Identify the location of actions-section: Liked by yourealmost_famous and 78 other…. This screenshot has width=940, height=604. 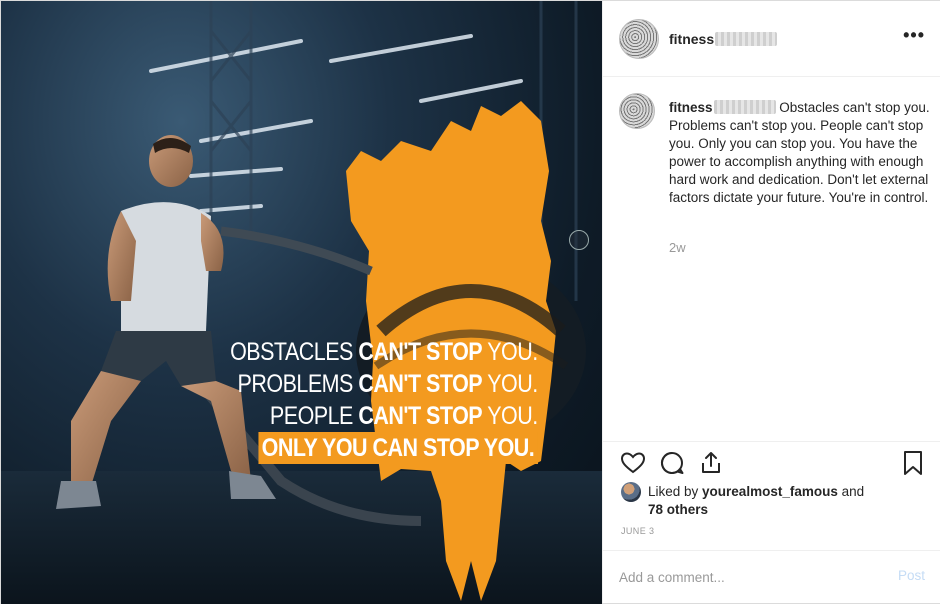
(771, 495).